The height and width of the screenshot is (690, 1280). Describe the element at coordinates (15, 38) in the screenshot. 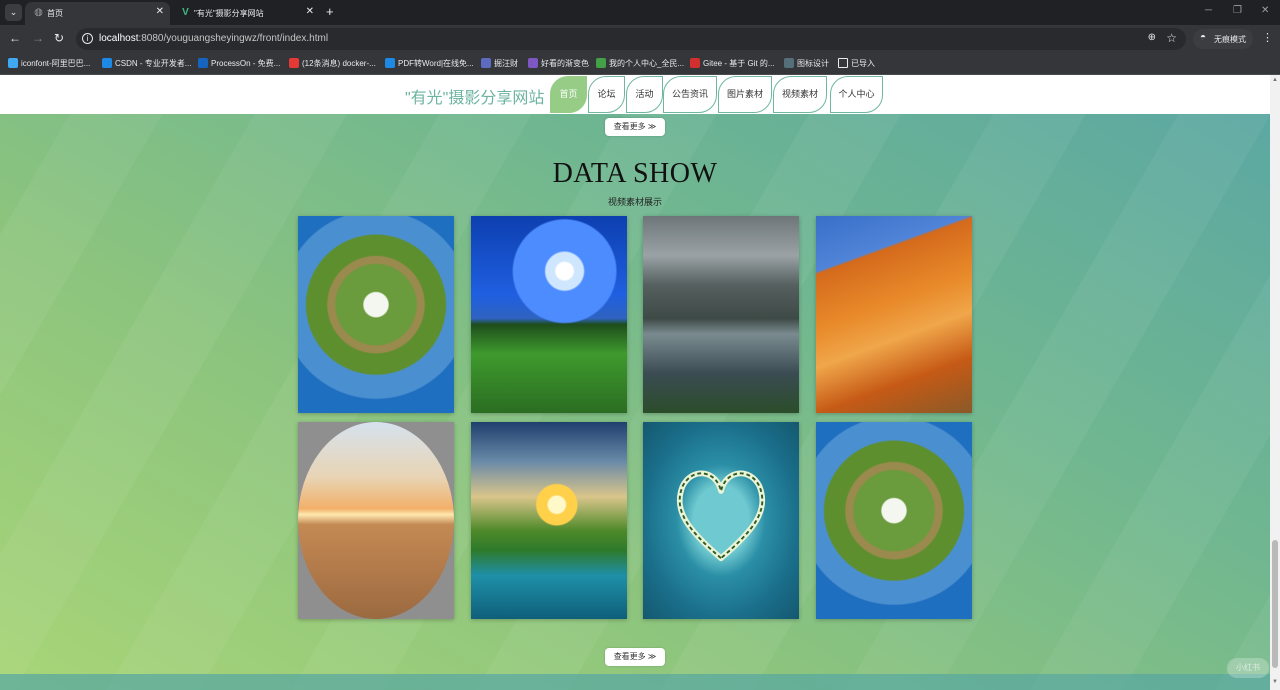

I see `back-arrow-icon: ←` at that location.